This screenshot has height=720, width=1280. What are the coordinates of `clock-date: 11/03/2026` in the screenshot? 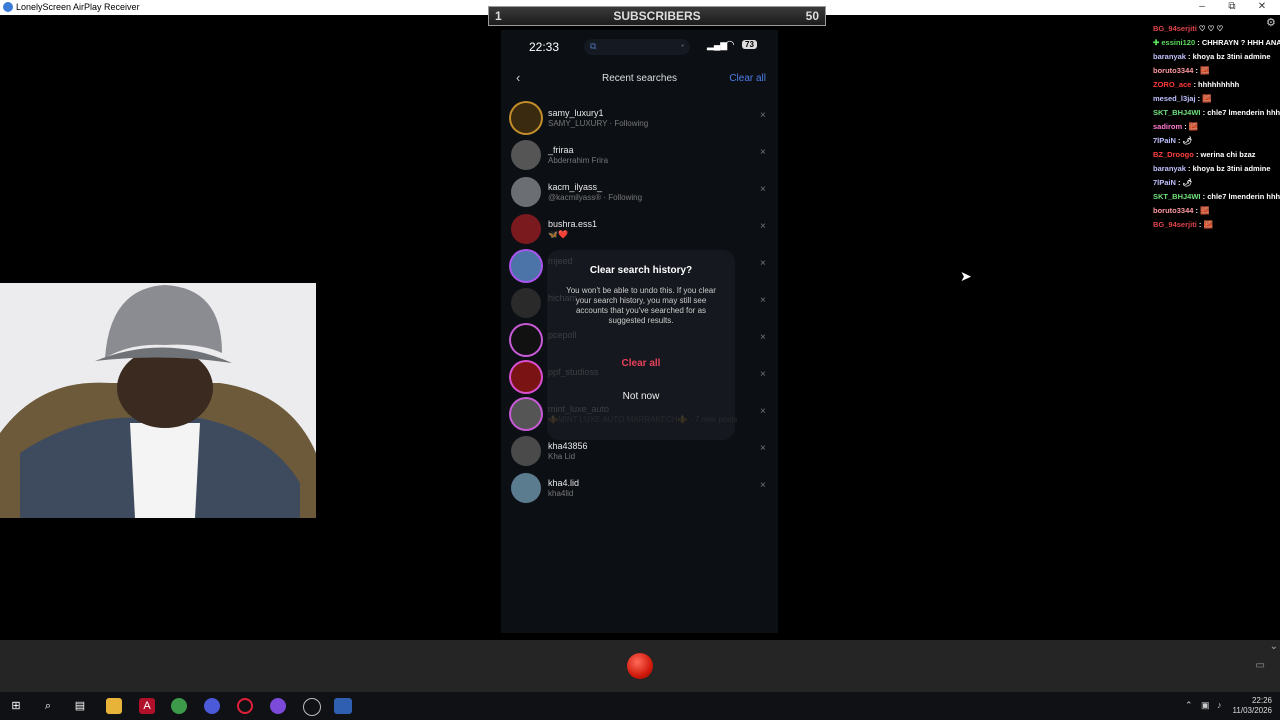 It's located at (1252, 710).